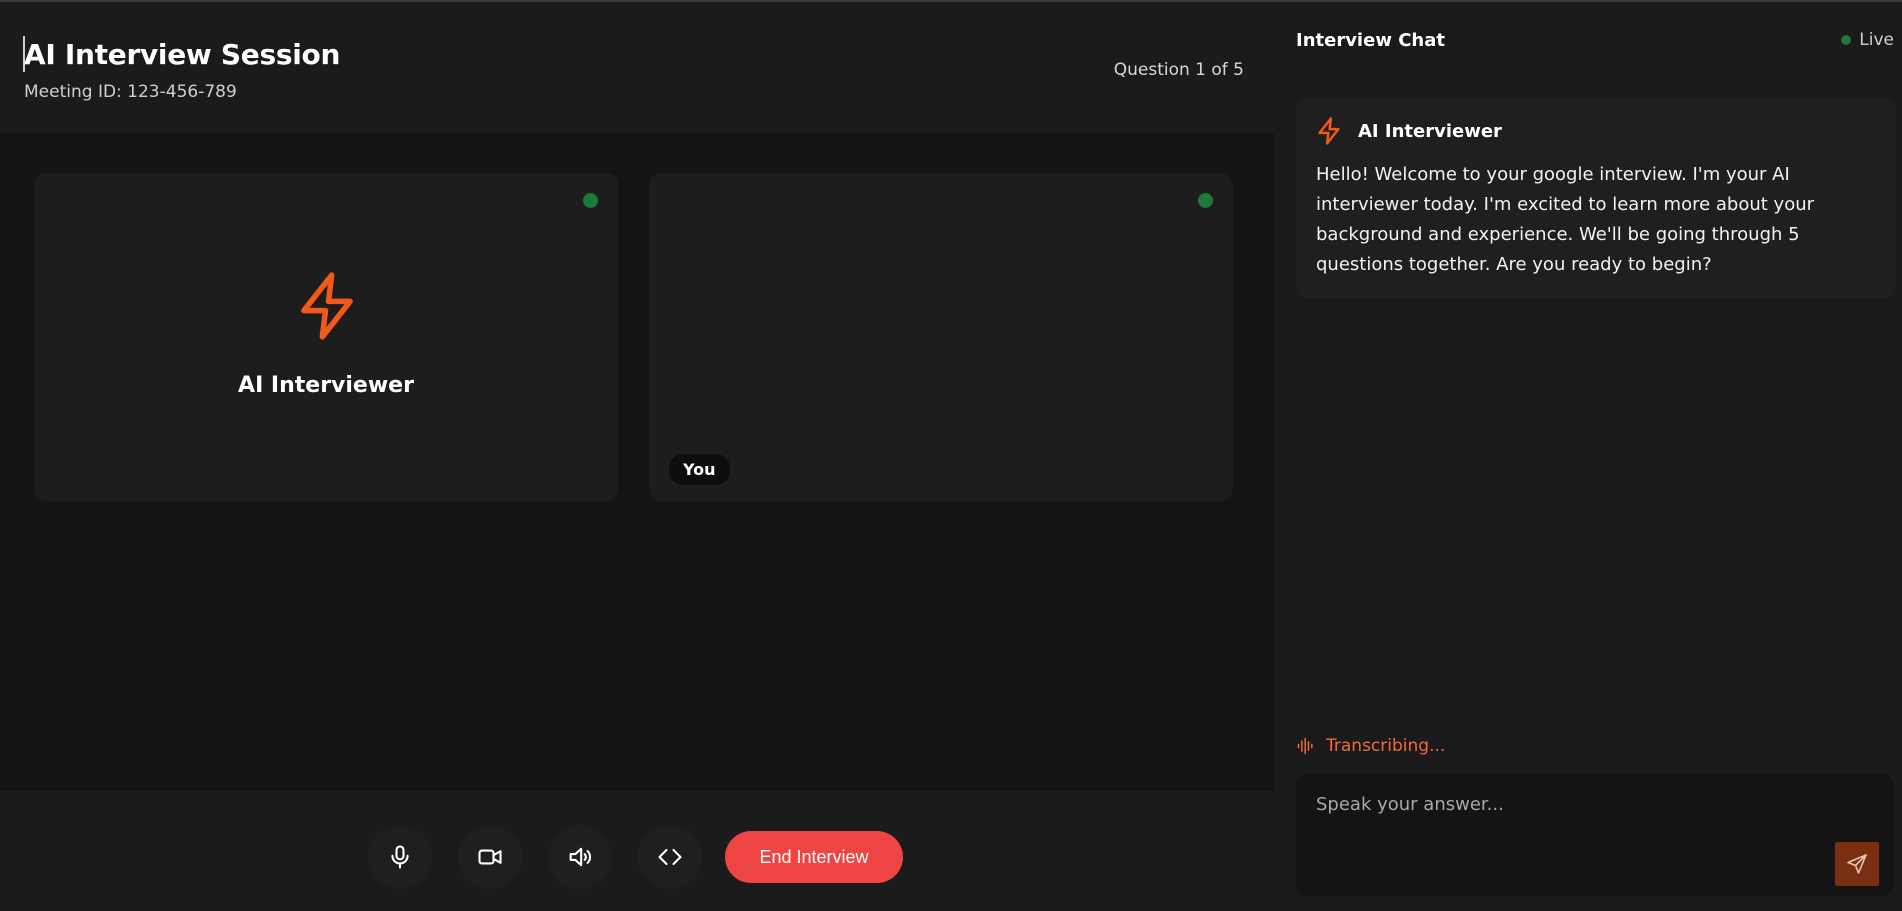 The width and height of the screenshot is (1902, 911). I want to click on ai-interviewer-name: AI Interviewer, so click(326, 385).